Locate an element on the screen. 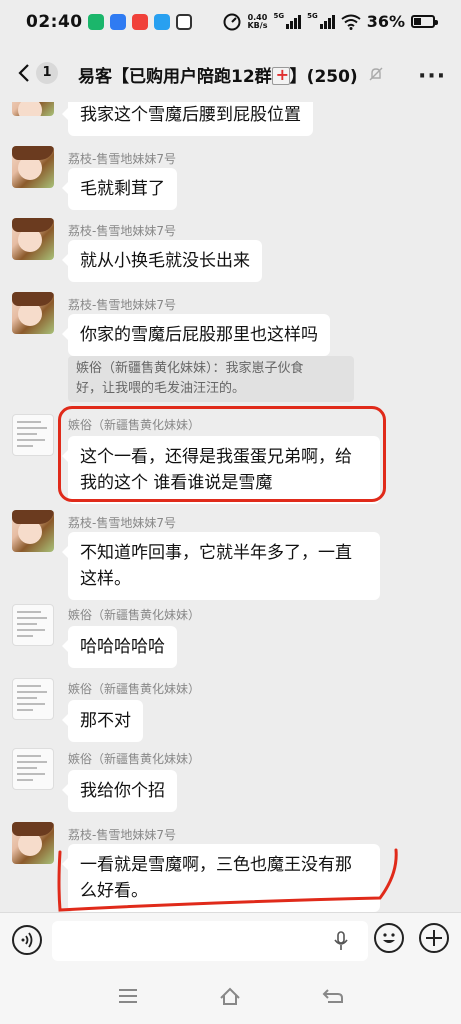 The image size is (461, 1024). status-bar: 02:40 0.40 KB/s 5G 5G 36% is located at coordinates (230, 23).